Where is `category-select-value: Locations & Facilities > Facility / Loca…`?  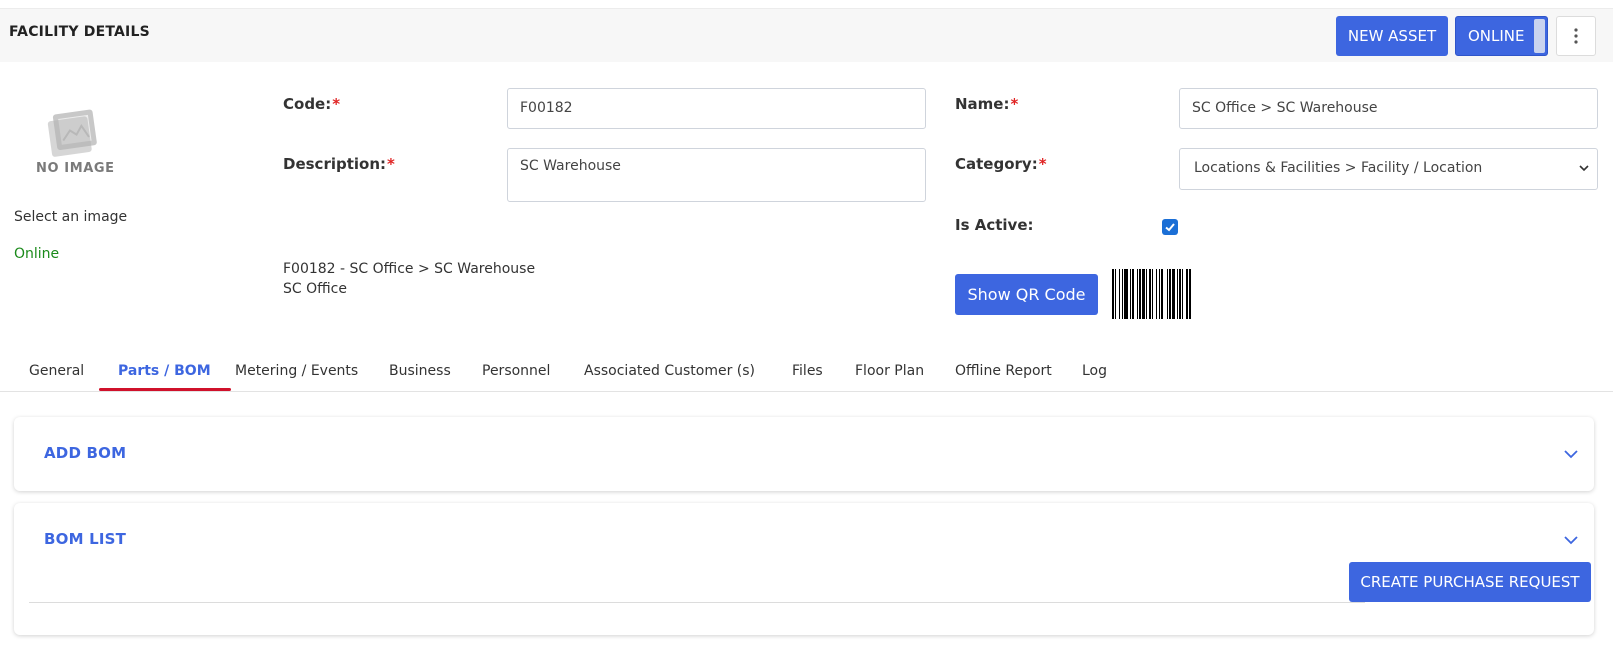 category-select-value: Locations & Facilities > Facility / Loca… is located at coordinates (1338, 168).